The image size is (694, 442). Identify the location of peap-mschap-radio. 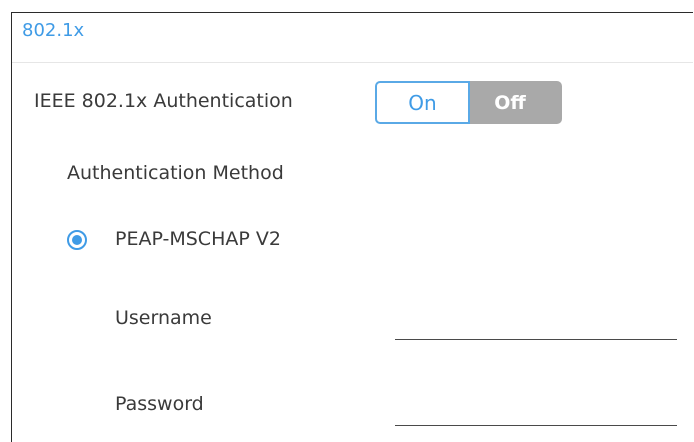
(77, 240).